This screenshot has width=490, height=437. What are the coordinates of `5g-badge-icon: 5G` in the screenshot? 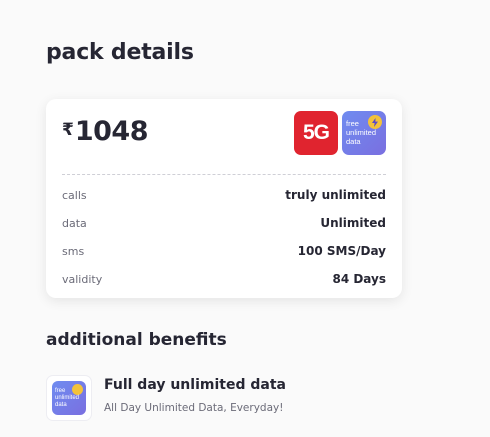 It's located at (316, 133).